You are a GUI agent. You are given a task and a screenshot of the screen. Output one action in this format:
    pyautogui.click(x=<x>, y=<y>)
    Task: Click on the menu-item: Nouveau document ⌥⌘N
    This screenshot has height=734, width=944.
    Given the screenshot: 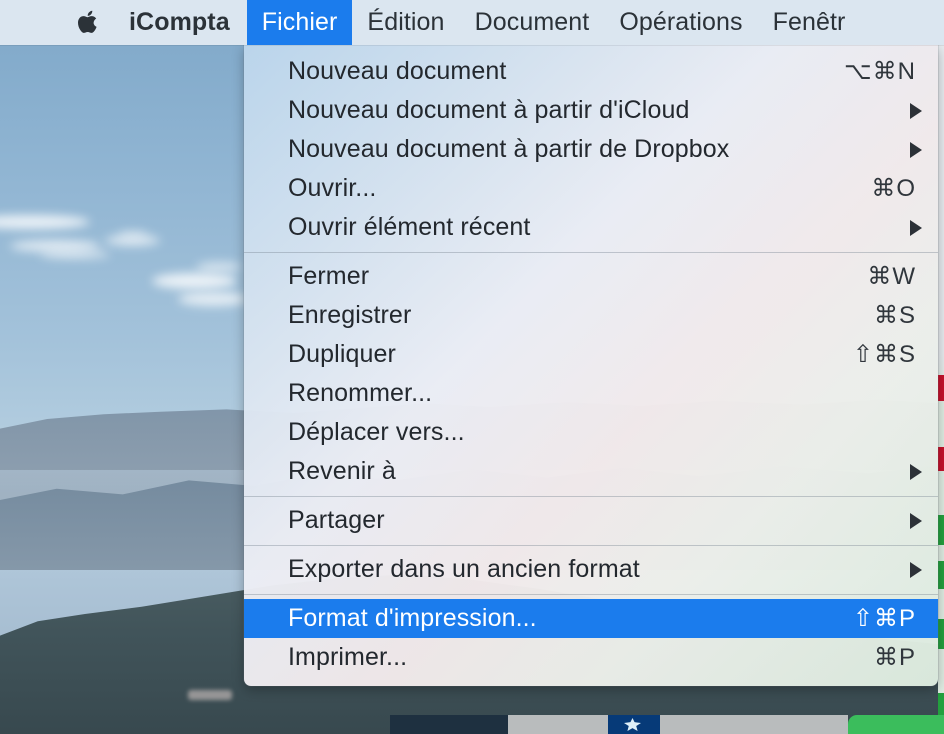 What is the action you would take?
    pyautogui.click(x=591, y=71)
    